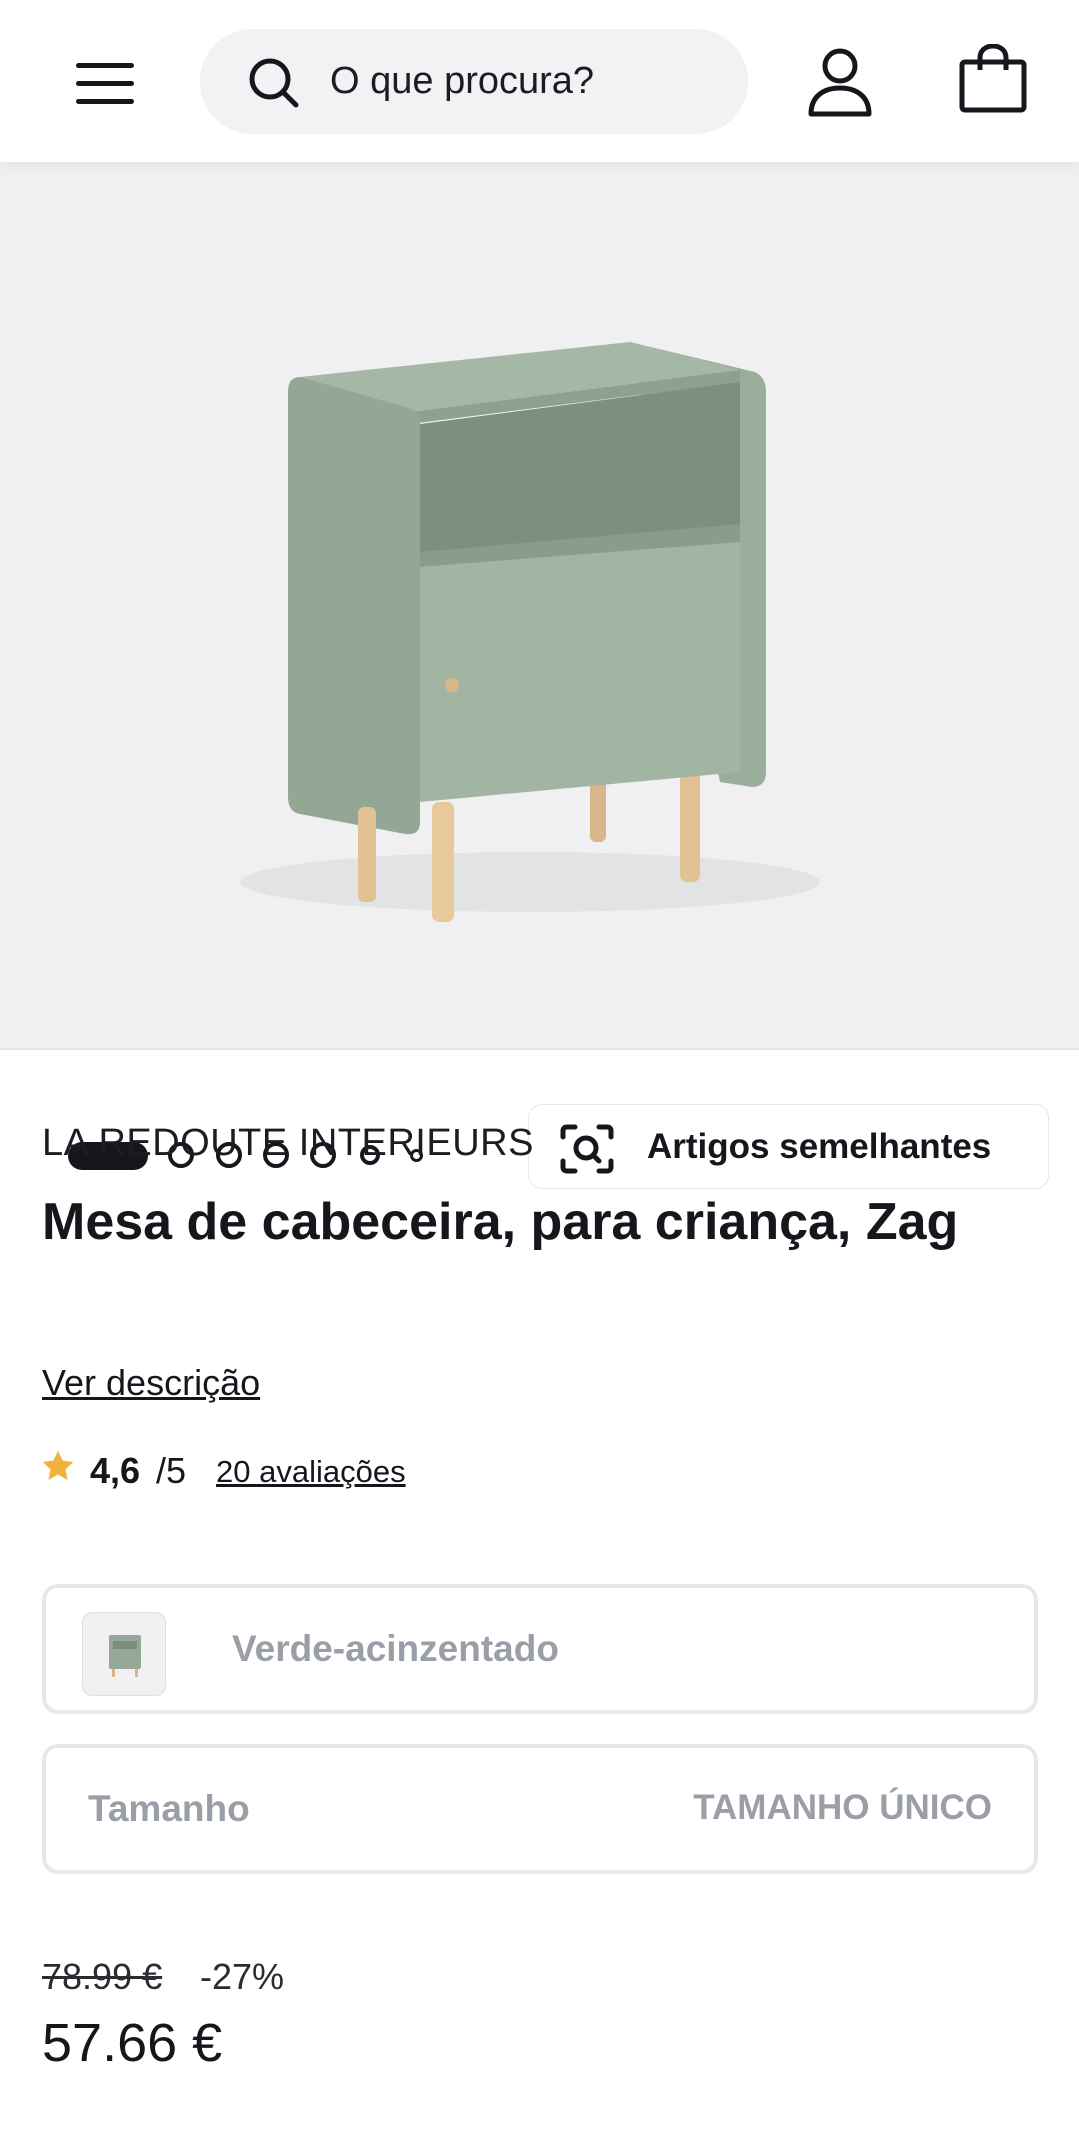 Image resolution: width=1079 pixels, height=2130 pixels. Describe the element at coordinates (840, 82) in the screenshot. I see `user-account-icon` at that location.